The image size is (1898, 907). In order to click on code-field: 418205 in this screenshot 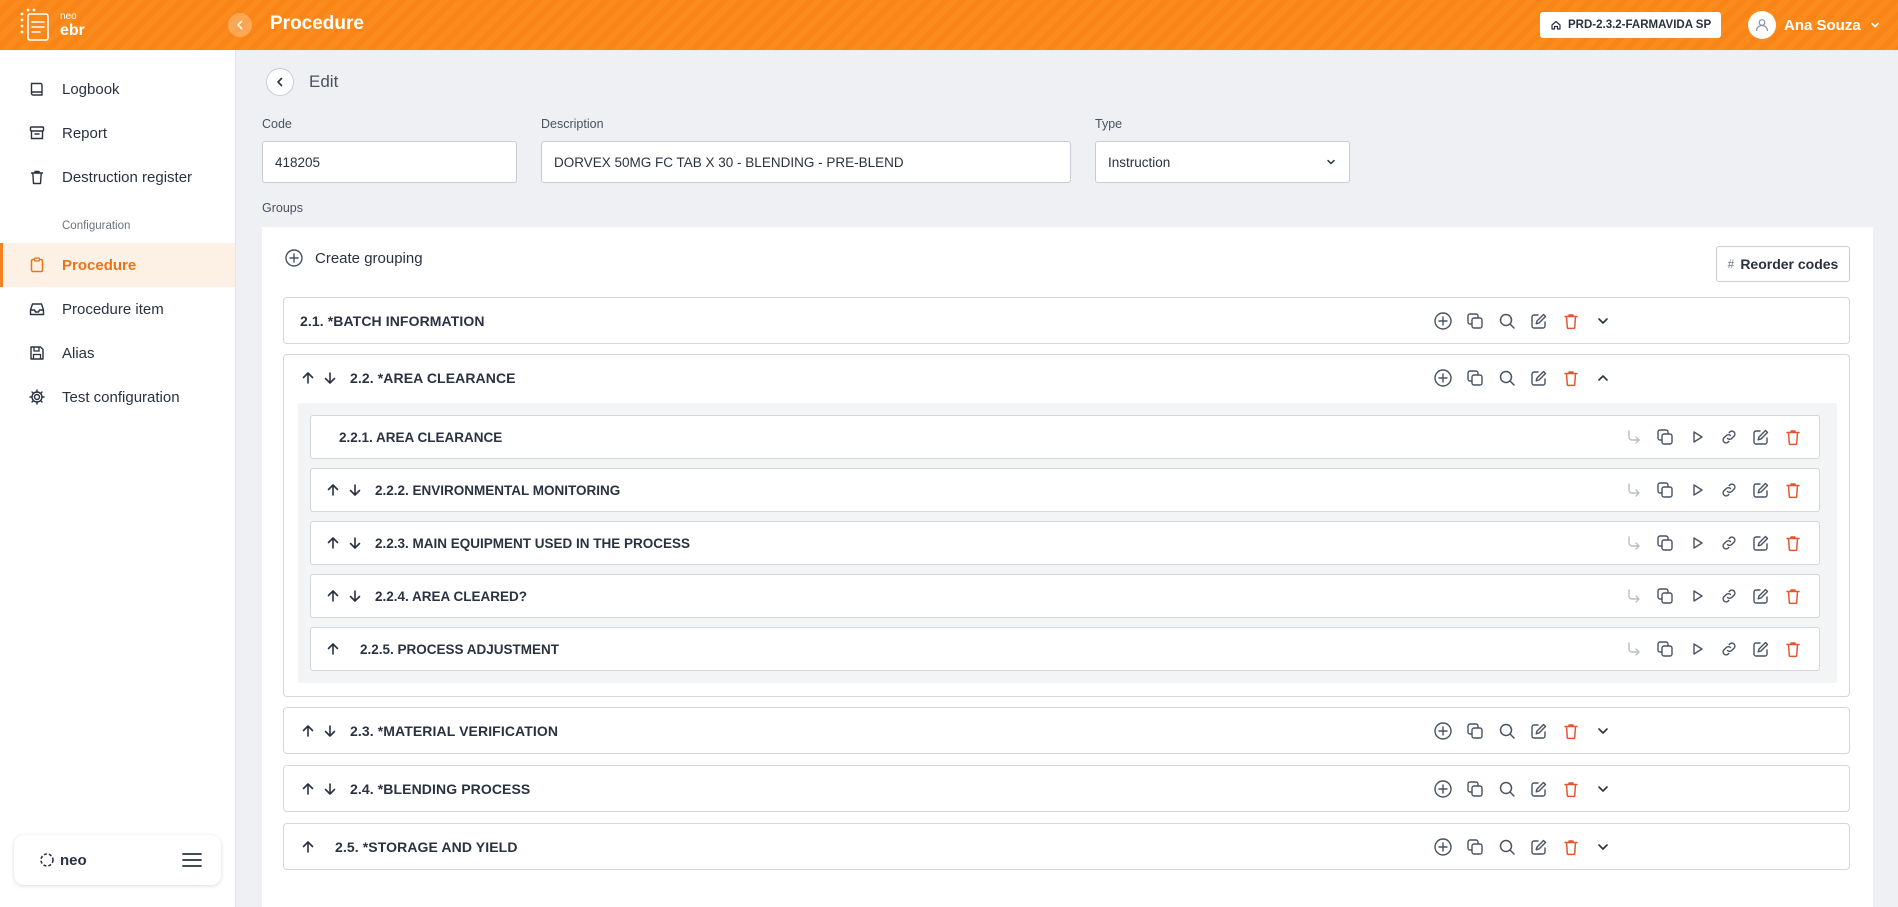, I will do `click(389, 162)`.